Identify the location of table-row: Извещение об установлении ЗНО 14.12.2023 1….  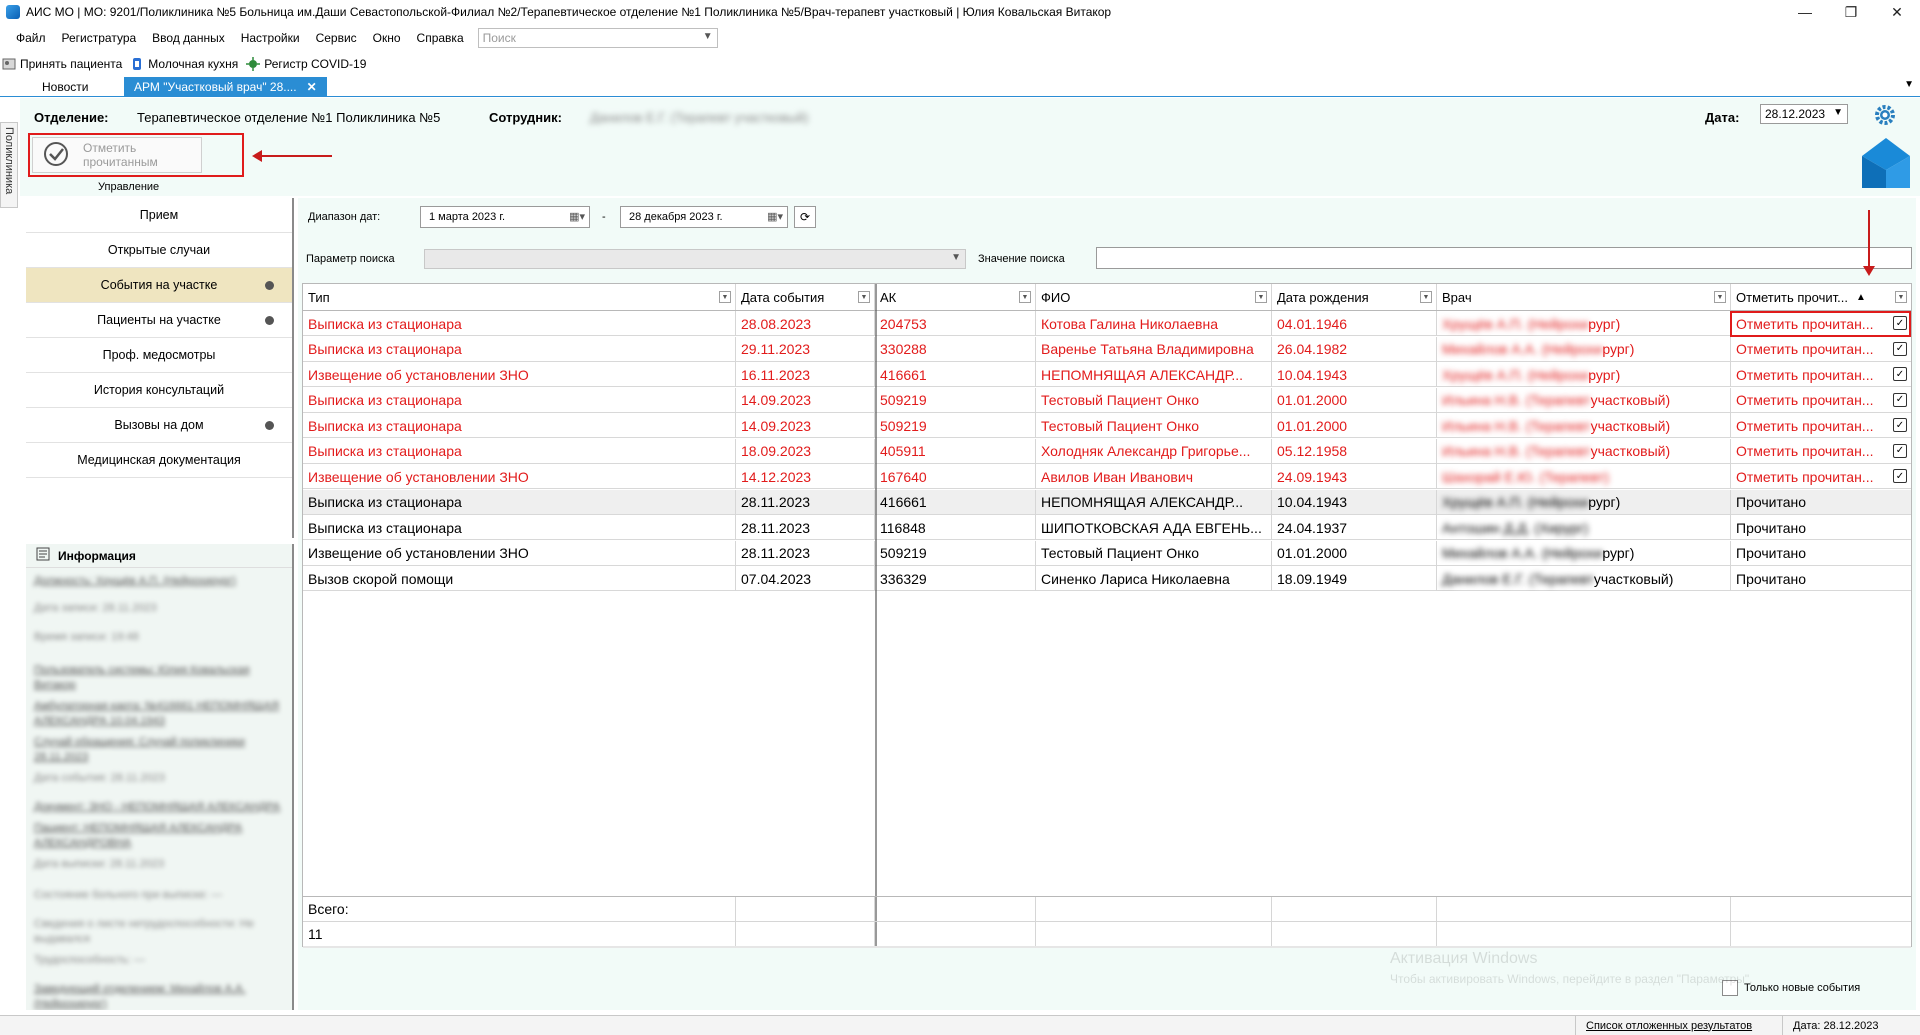
(1107, 476).